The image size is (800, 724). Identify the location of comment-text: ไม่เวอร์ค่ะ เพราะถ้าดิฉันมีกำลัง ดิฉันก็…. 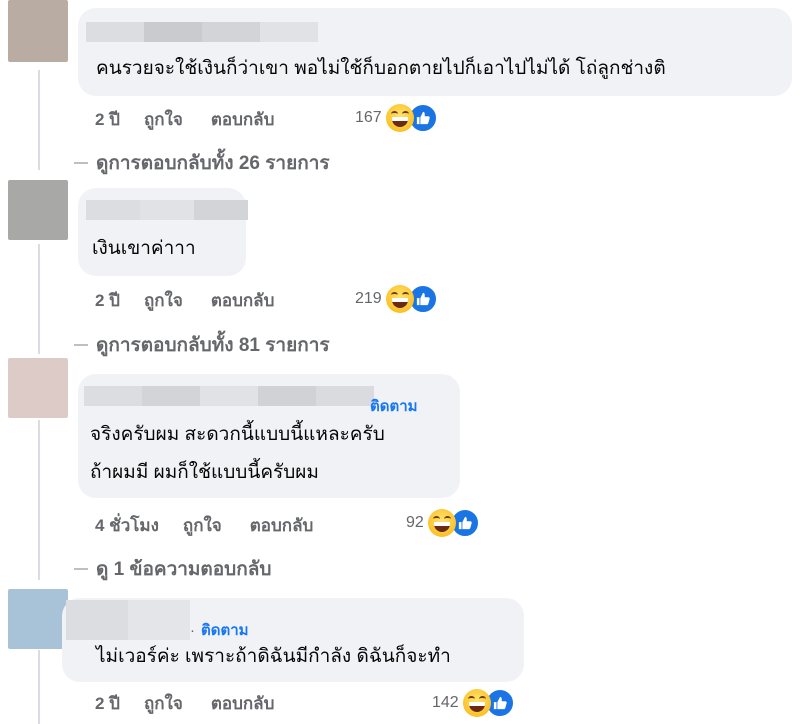
(273, 656).